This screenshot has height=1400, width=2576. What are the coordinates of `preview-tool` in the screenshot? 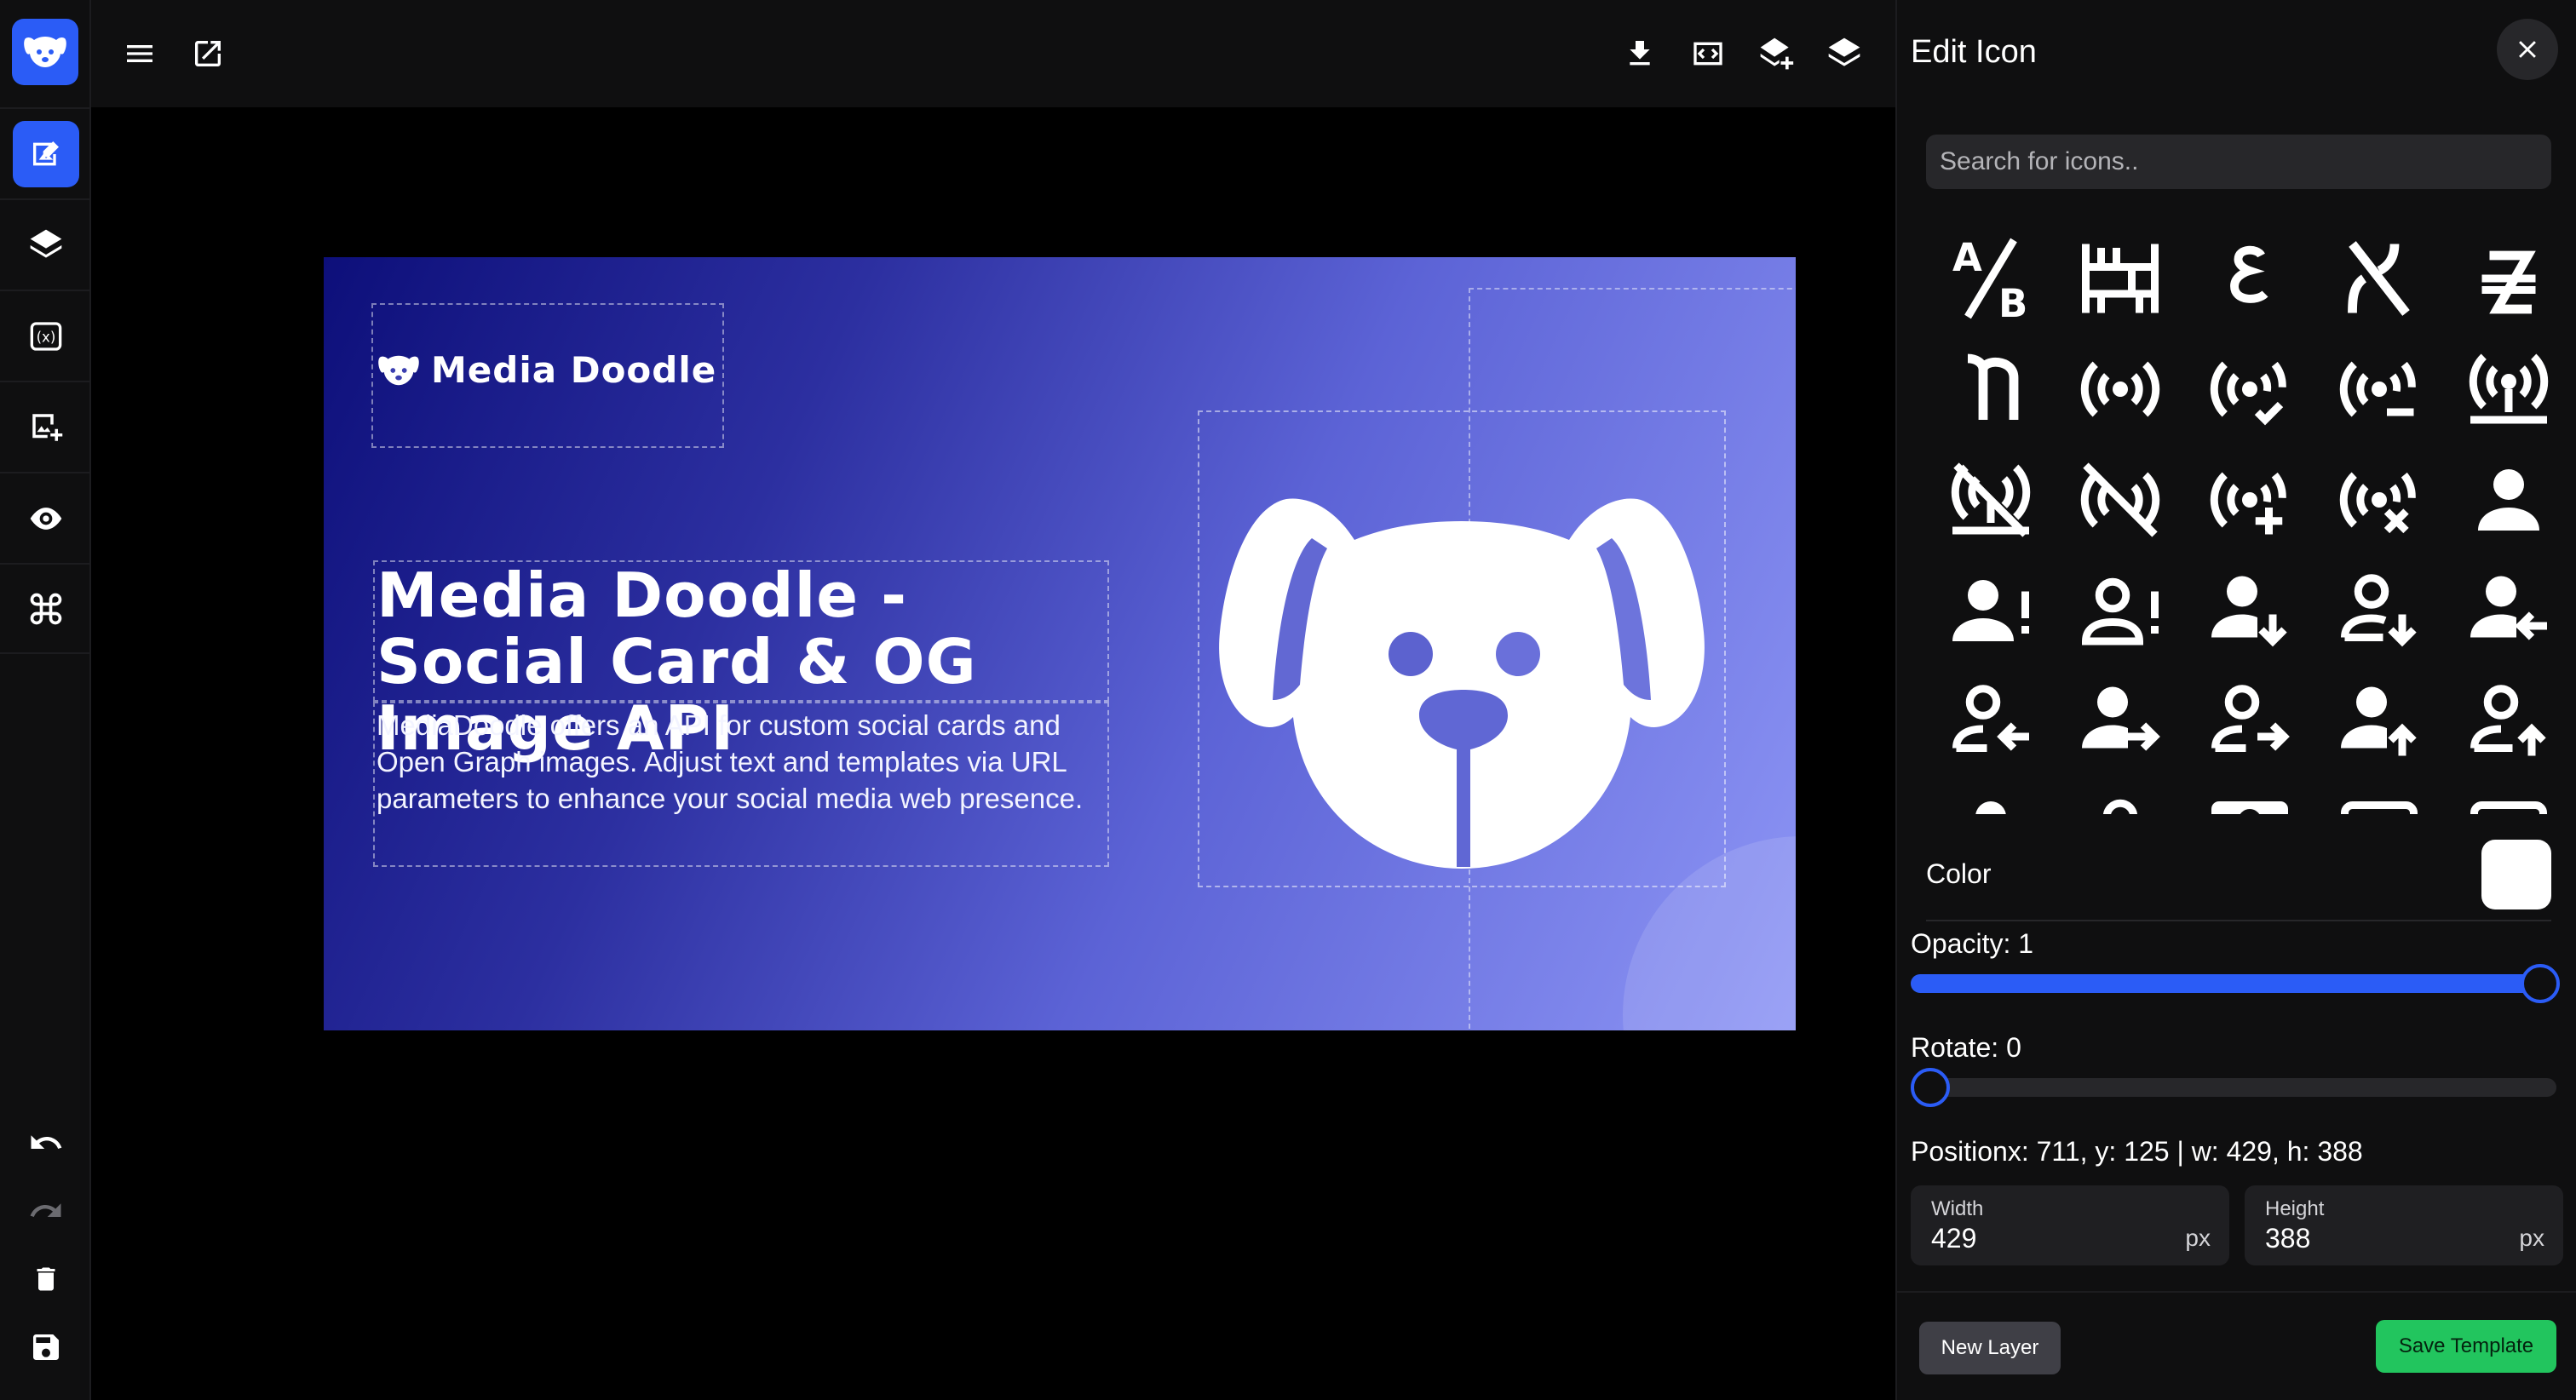 It's located at (46, 517).